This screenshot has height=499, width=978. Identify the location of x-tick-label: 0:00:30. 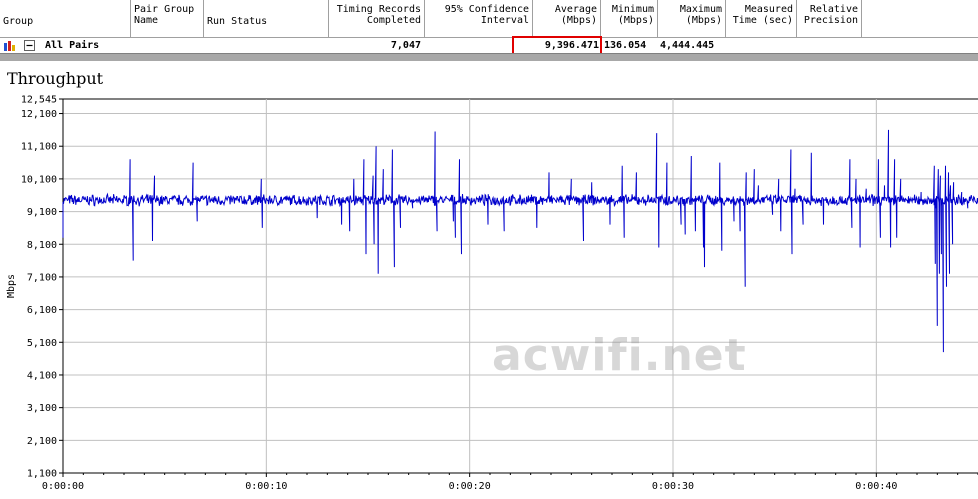
(673, 486).